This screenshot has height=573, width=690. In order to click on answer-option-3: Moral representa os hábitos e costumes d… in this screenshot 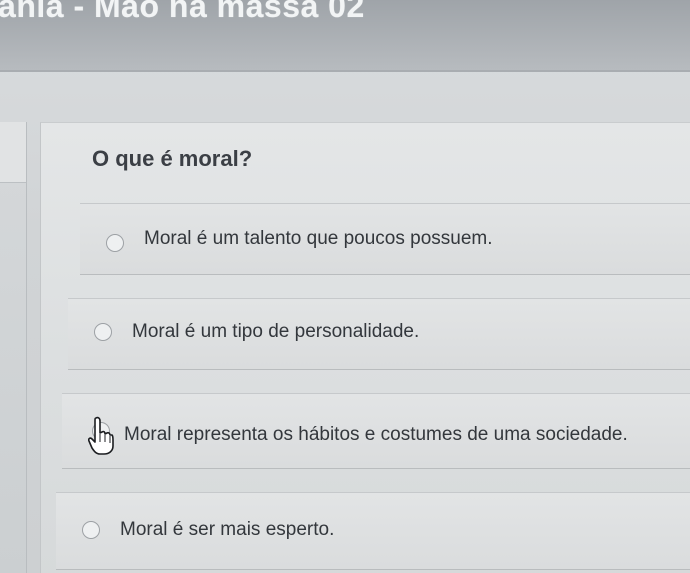, I will do `click(376, 431)`.